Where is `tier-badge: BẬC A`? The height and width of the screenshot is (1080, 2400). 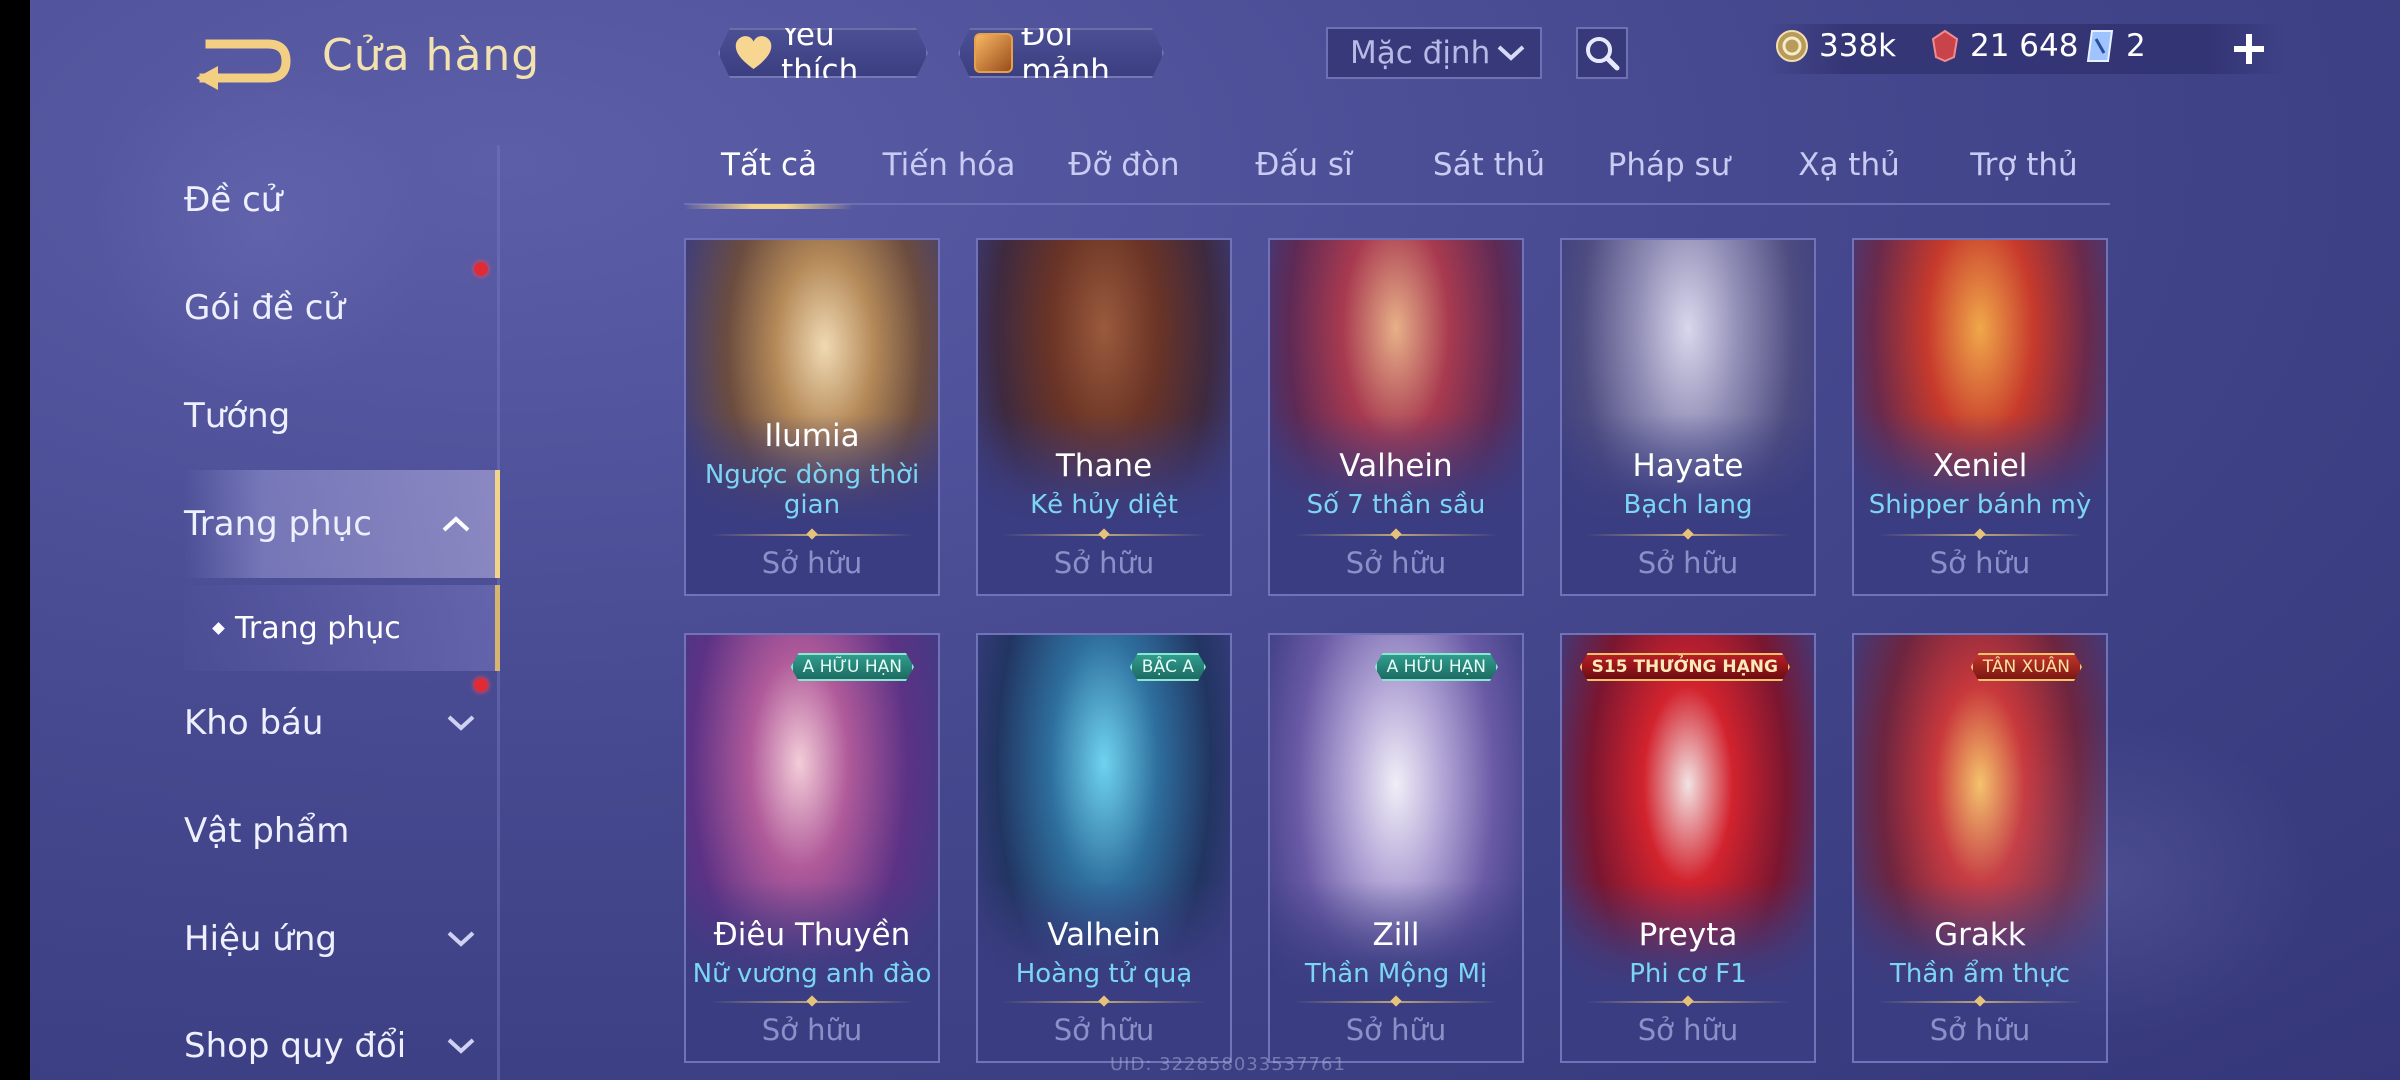
tier-badge: BẬC A is located at coordinates (1168, 667).